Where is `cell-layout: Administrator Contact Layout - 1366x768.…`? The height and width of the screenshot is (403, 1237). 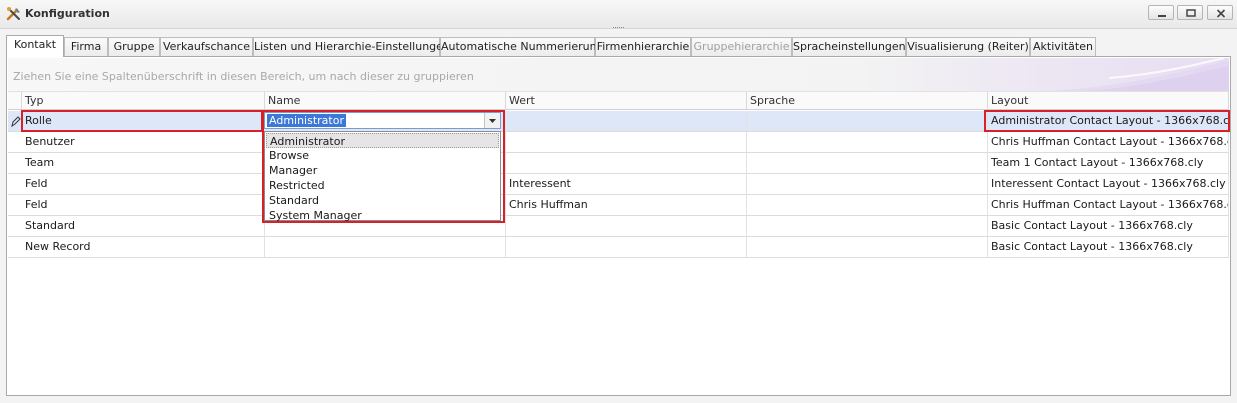
cell-layout: Administrator Contact Layout - 1366x768.… is located at coordinates (1108, 121).